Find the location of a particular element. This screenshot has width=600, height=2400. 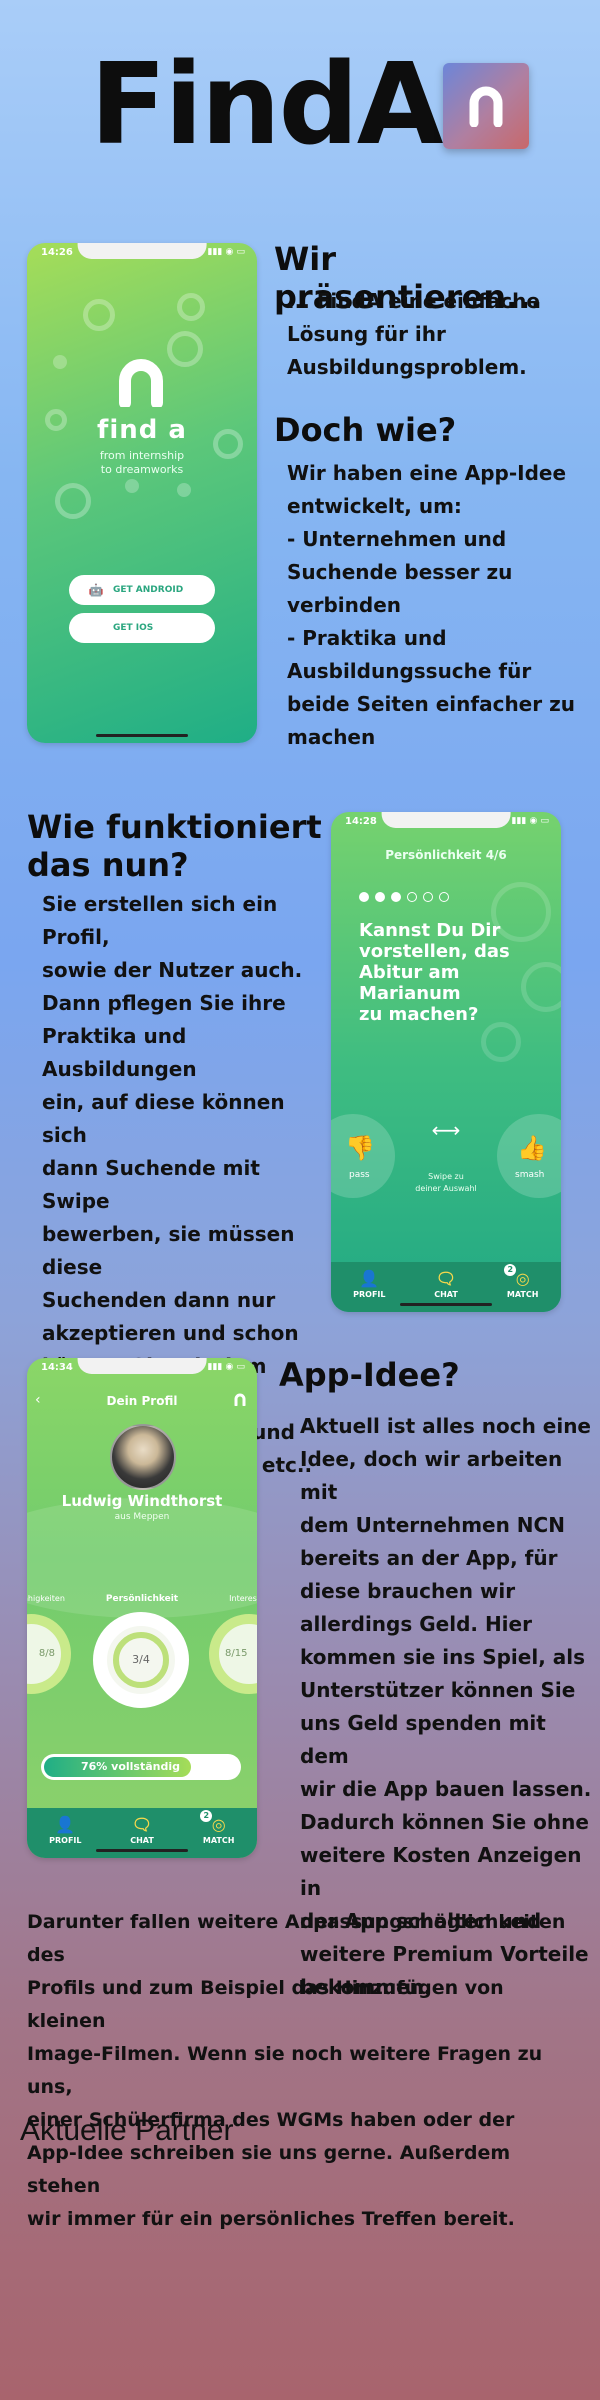

question-line: zu machen? is located at coordinates (419, 1014).